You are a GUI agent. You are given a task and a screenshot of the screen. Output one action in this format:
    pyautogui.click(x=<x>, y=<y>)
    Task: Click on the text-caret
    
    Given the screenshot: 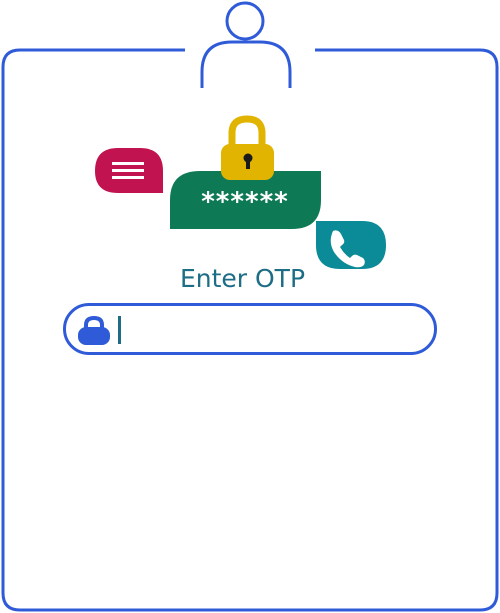 What is the action you would take?
    pyautogui.click(x=119, y=330)
    